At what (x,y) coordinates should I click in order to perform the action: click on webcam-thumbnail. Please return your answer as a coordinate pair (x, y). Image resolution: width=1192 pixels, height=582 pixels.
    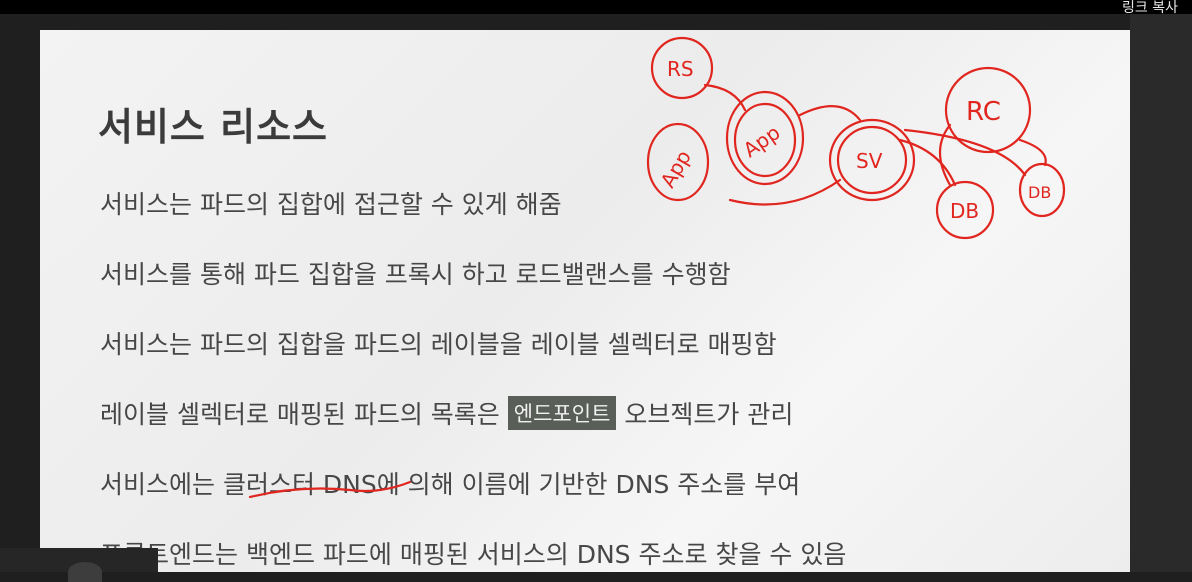
    Looking at the image, I should click on (79, 565).